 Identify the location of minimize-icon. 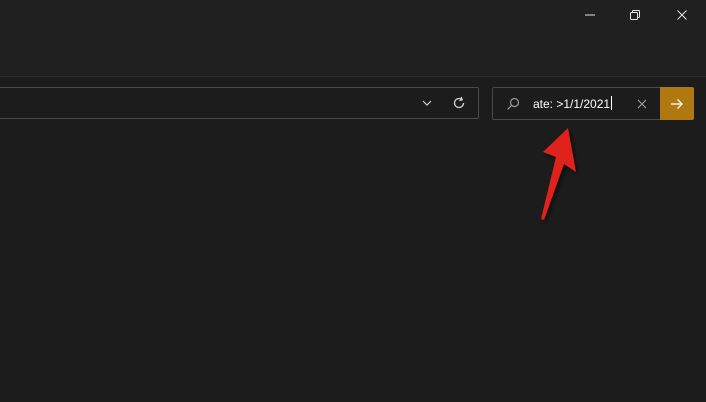
(590, 15).